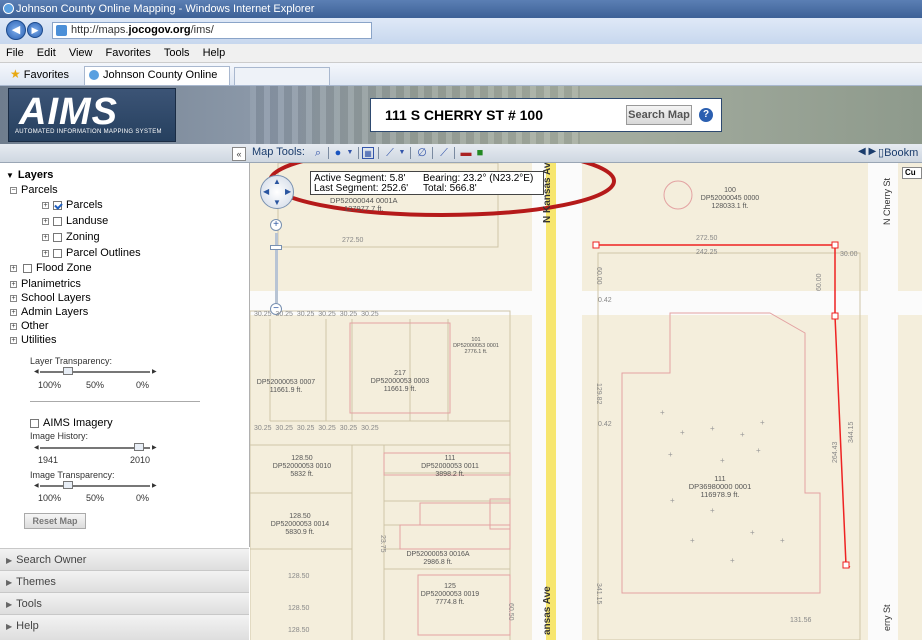 The image size is (922, 640). Describe the element at coordinates (912, 173) in the screenshot. I see `overview-label: Cu` at that location.